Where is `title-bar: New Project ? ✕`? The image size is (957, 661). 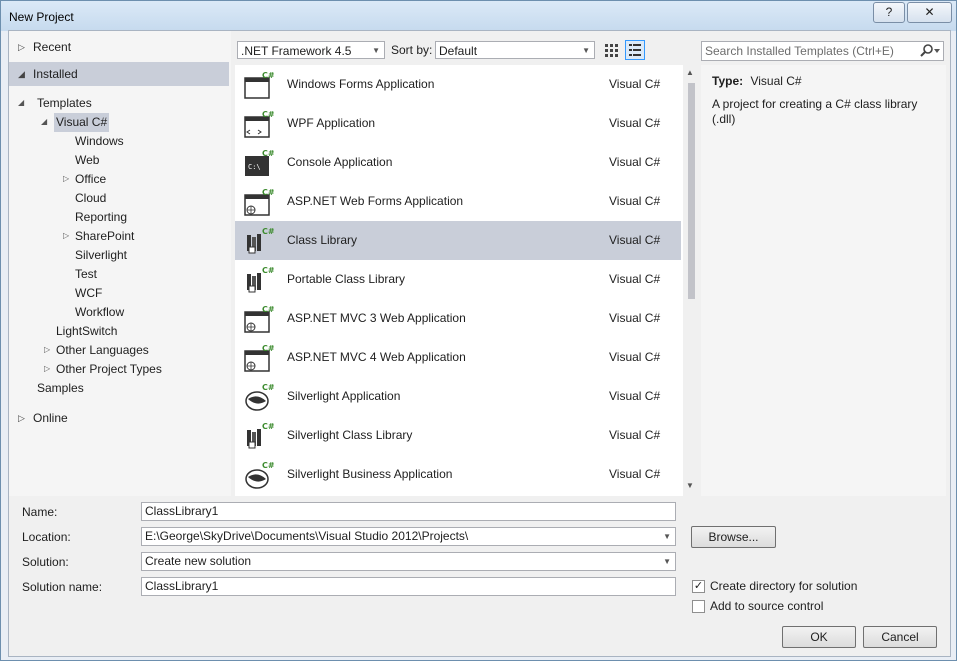
title-bar: New Project ? ✕ is located at coordinates (478, 16).